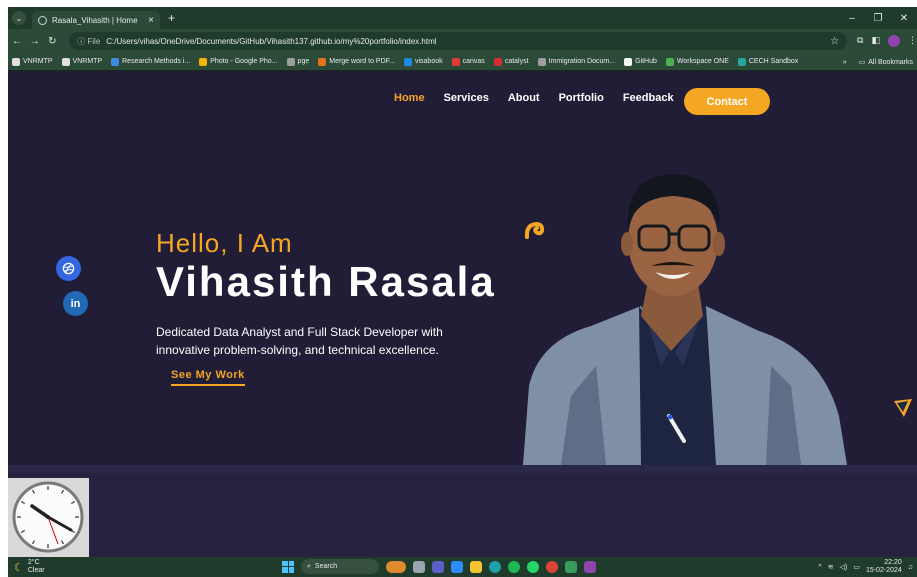 Image resolution: width=917 pixels, height=577 pixels. I want to click on all-bookmarks: All Bookmarks, so click(890, 62).